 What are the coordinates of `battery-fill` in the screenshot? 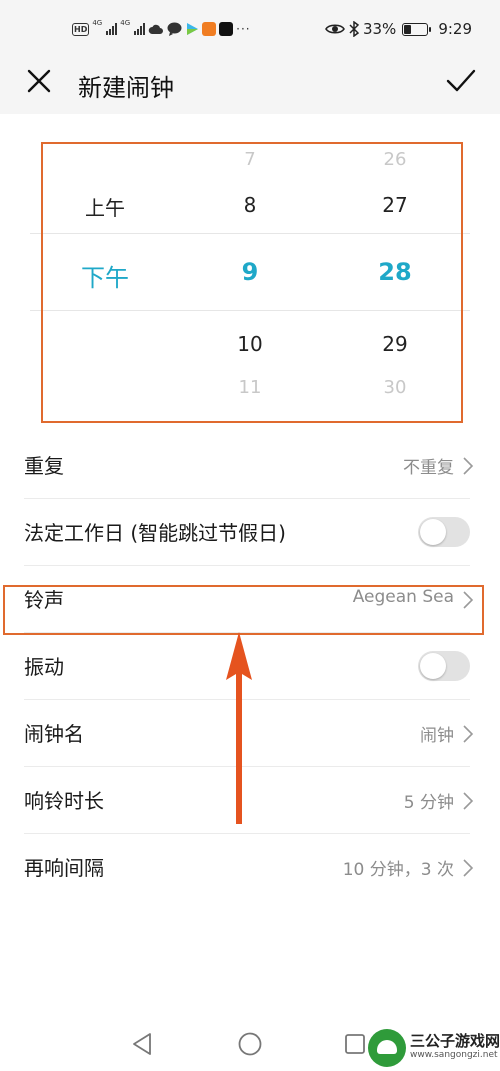 It's located at (408, 29).